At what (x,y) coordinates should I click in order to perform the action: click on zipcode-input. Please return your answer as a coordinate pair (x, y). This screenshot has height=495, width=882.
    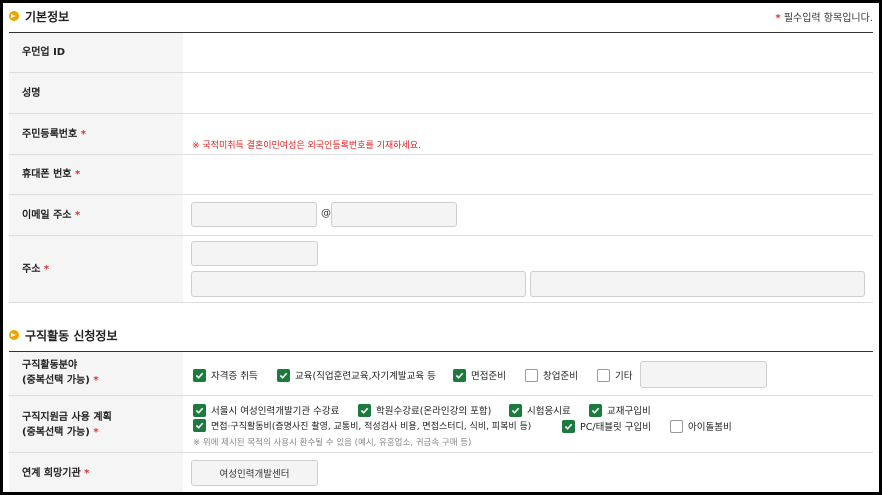
    Looking at the image, I should click on (254, 253).